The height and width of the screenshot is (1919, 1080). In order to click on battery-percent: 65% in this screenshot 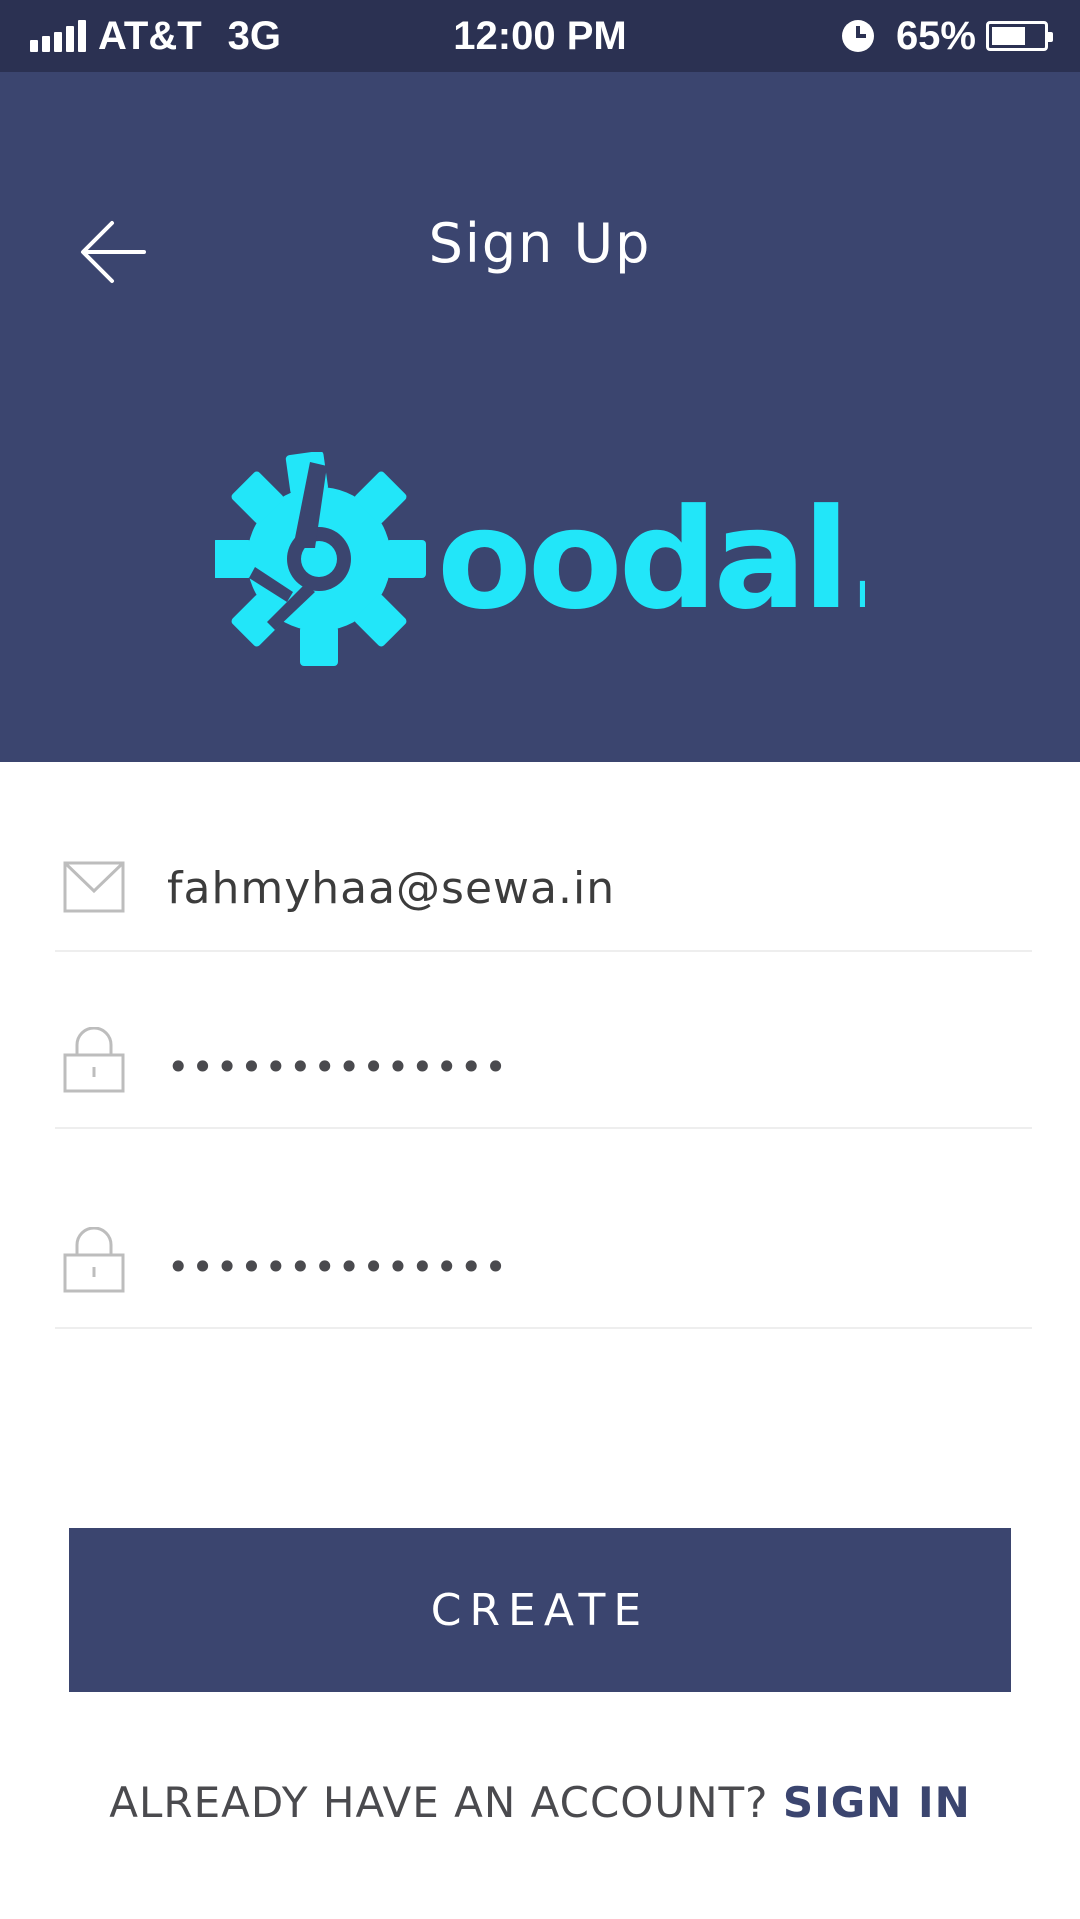, I will do `click(935, 35)`.